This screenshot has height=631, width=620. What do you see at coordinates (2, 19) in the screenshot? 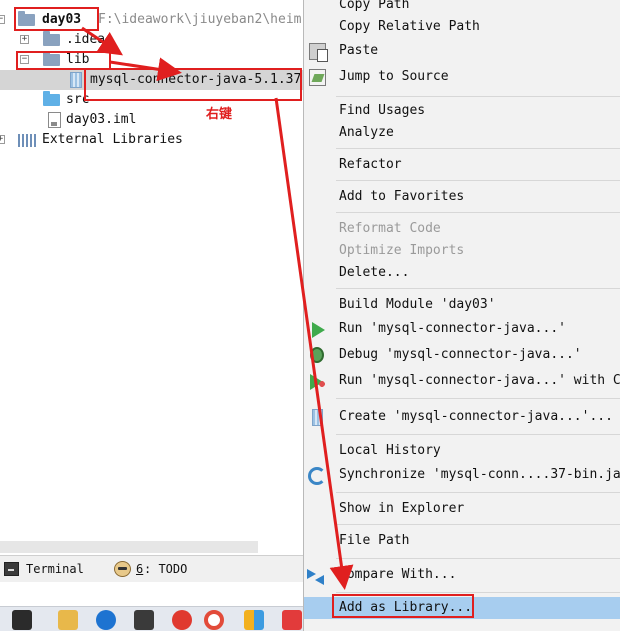
I see `collapse-toggle: −` at bounding box center [2, 19].